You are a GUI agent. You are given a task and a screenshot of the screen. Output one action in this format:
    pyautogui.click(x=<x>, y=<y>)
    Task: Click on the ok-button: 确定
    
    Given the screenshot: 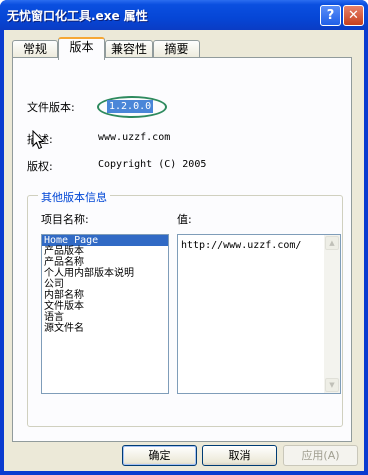 What is the action you would take?
    pyautogui.click(x=159, y=455)
    